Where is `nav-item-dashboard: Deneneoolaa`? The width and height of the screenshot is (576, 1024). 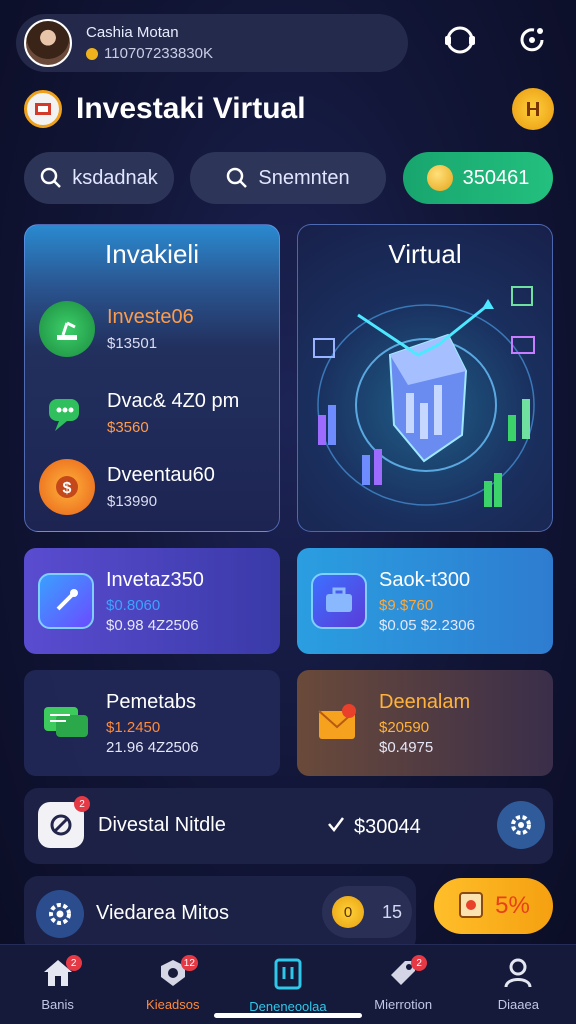 nav-item-dashboard: Deneneoolaa is located at coordinates (288, 979).